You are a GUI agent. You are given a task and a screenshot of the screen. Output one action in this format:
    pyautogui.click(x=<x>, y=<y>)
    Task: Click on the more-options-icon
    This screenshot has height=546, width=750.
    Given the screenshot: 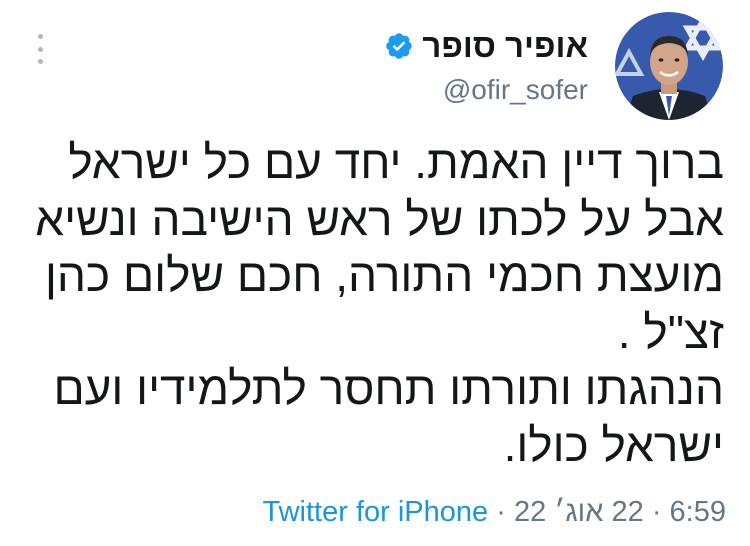 What is the action you would take?
    pyautogui.click(x=40, y=49)
    